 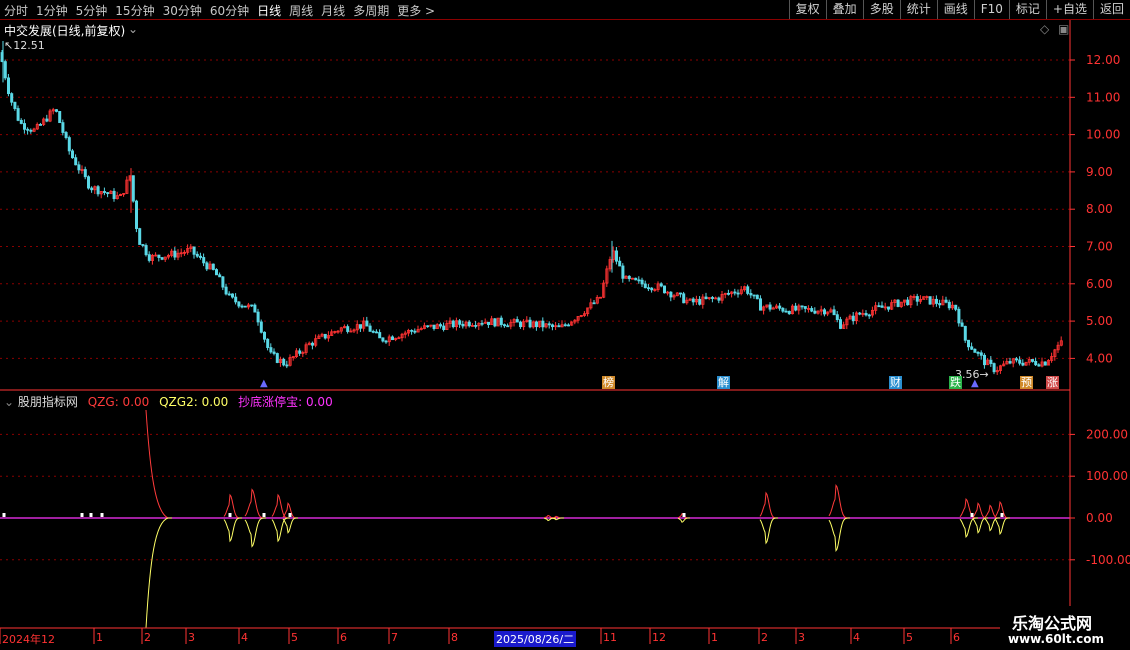 What do you see at coordinates (294, 637) in the screenshot?
I see `date-tick-label: 5` at bounding box center [294, 637].